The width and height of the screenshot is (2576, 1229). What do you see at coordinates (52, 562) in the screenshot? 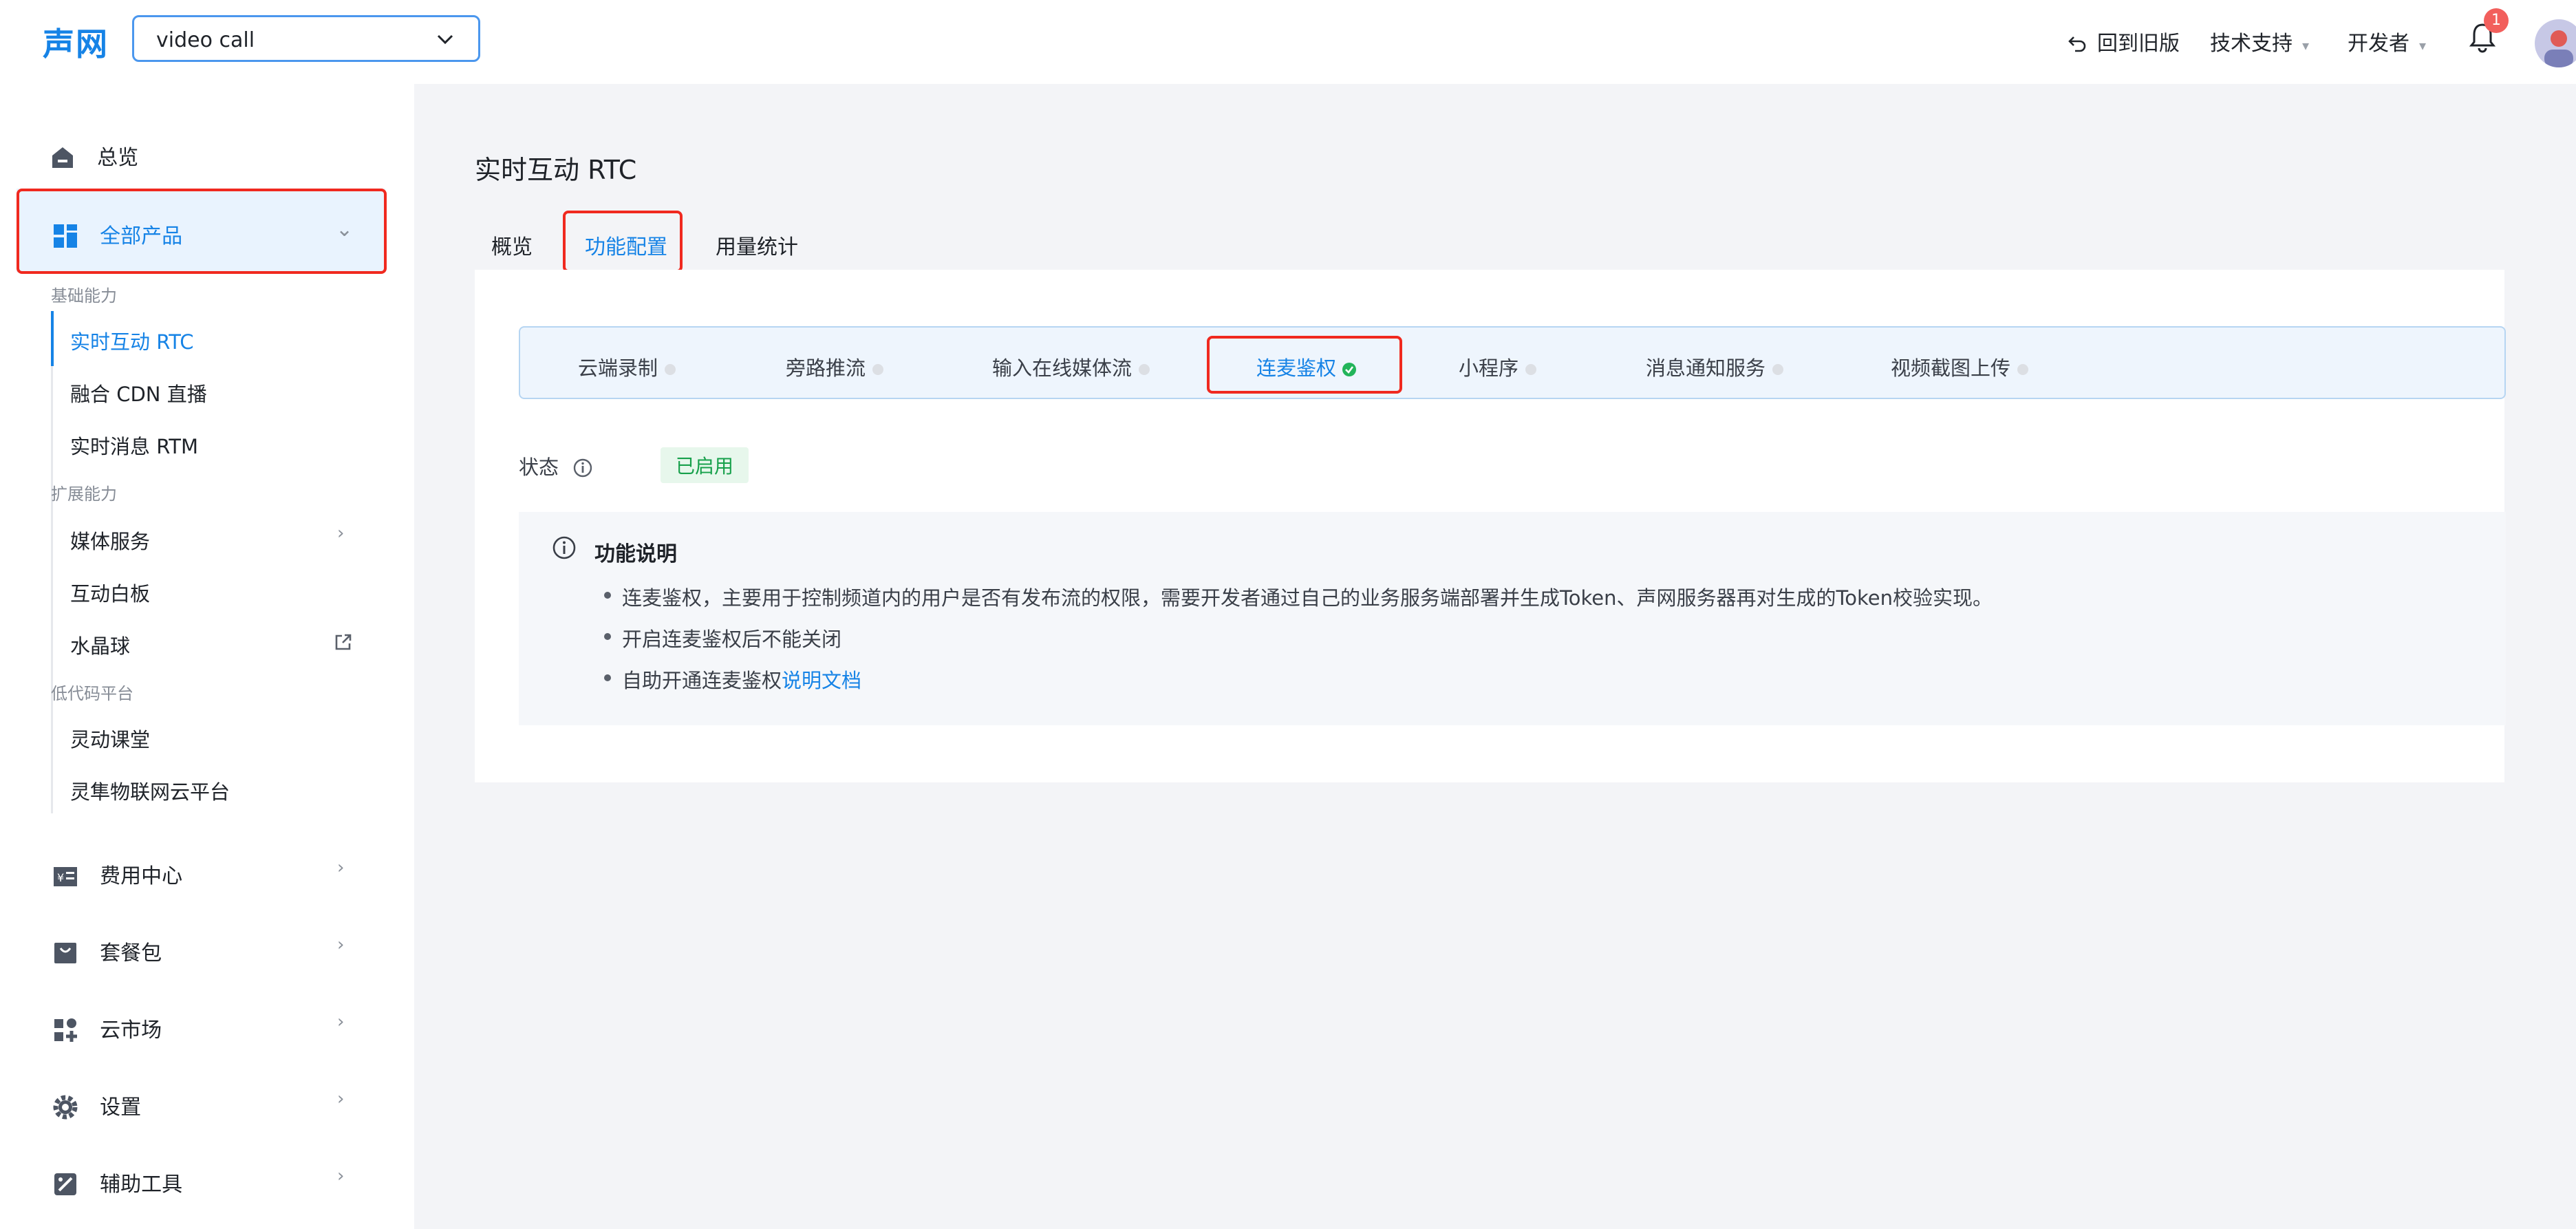
I see `submenu-guide-line` at bounding box center [52, 562].